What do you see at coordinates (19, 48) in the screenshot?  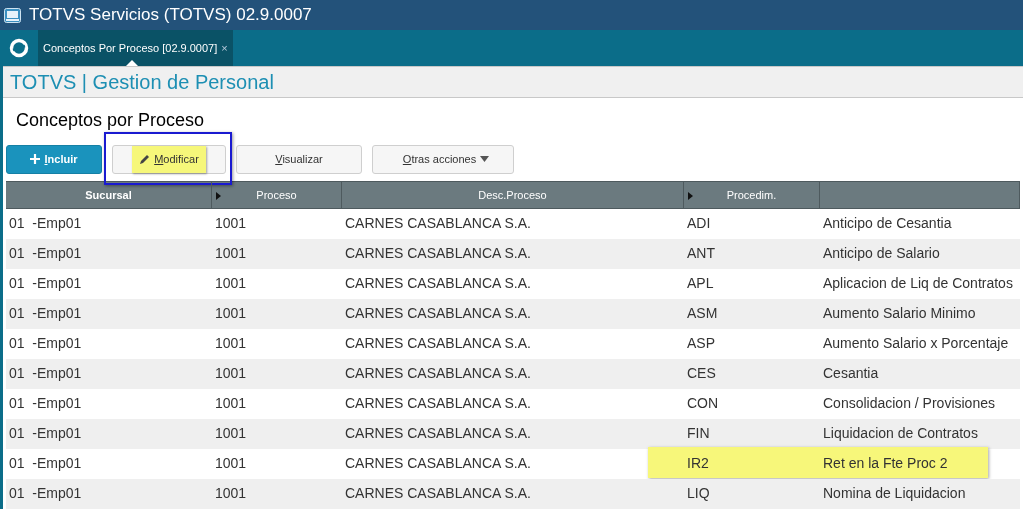 I see `logo-icon` at bounding box center [19, 48].